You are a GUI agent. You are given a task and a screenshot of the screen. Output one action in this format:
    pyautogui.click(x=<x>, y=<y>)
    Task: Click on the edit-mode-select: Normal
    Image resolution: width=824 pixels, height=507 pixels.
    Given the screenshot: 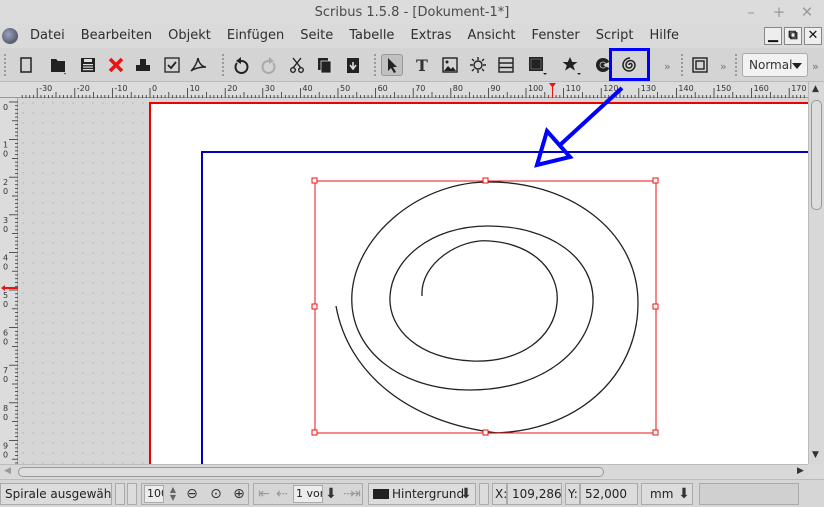 What is the action you would take?
    pyautogui.click(x=775, y=65)
    